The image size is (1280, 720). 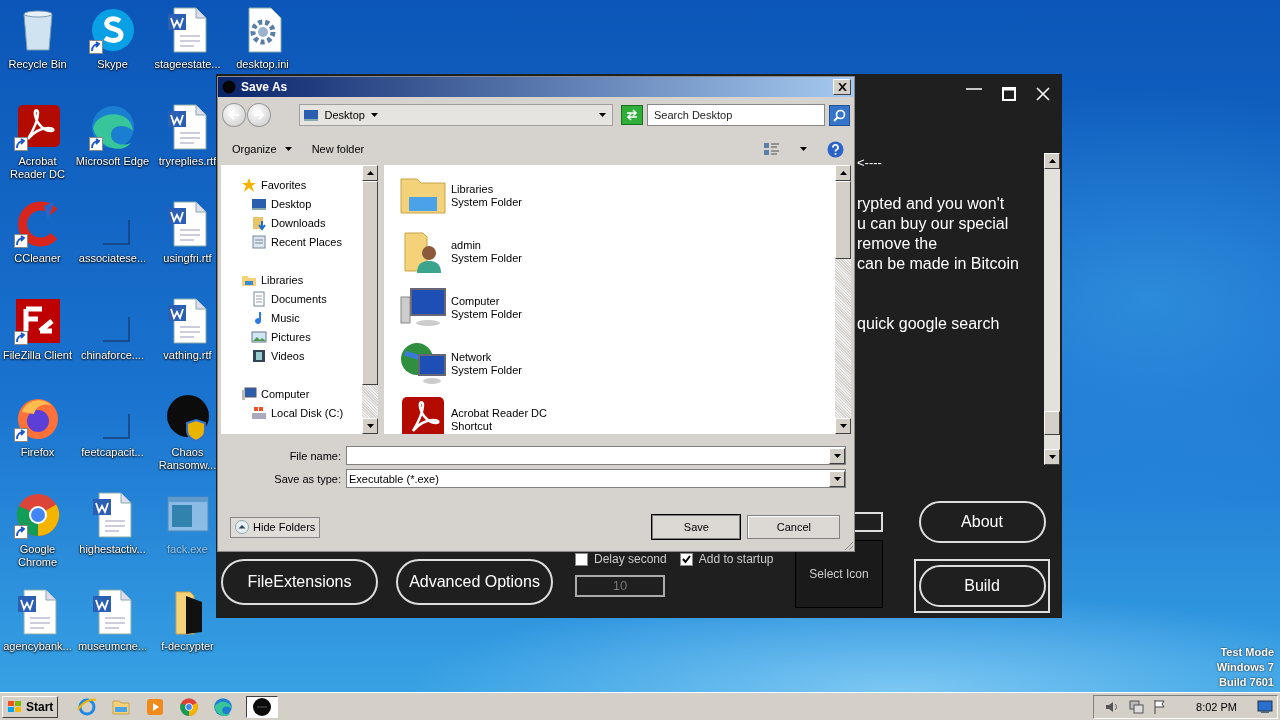 What do you see at coordinates (37, 64) in the screenshot?
I see `desktop-icon-label: Recycle Bin` at bounding box center [37, 64].